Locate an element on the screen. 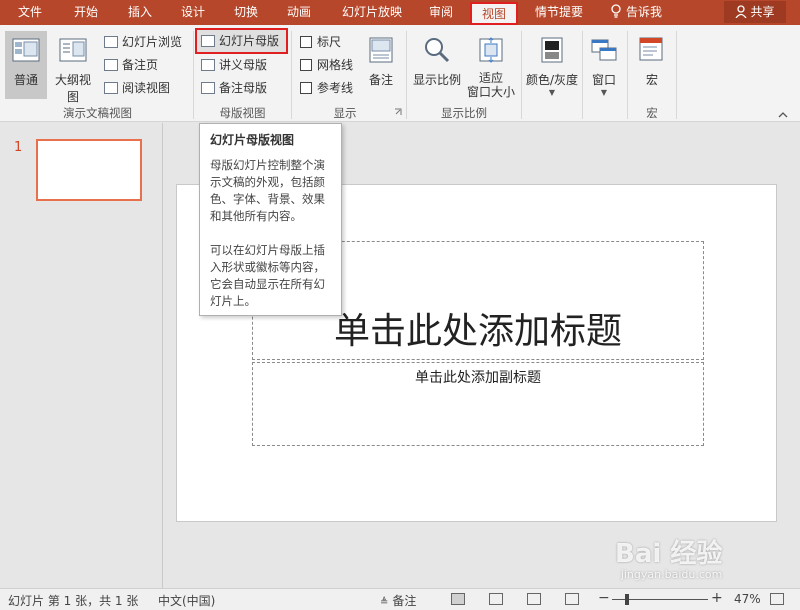 The width and height of the screenshot is (800, 610). ruler-checkbox: 标尺 is located at coordinates (320, 42).